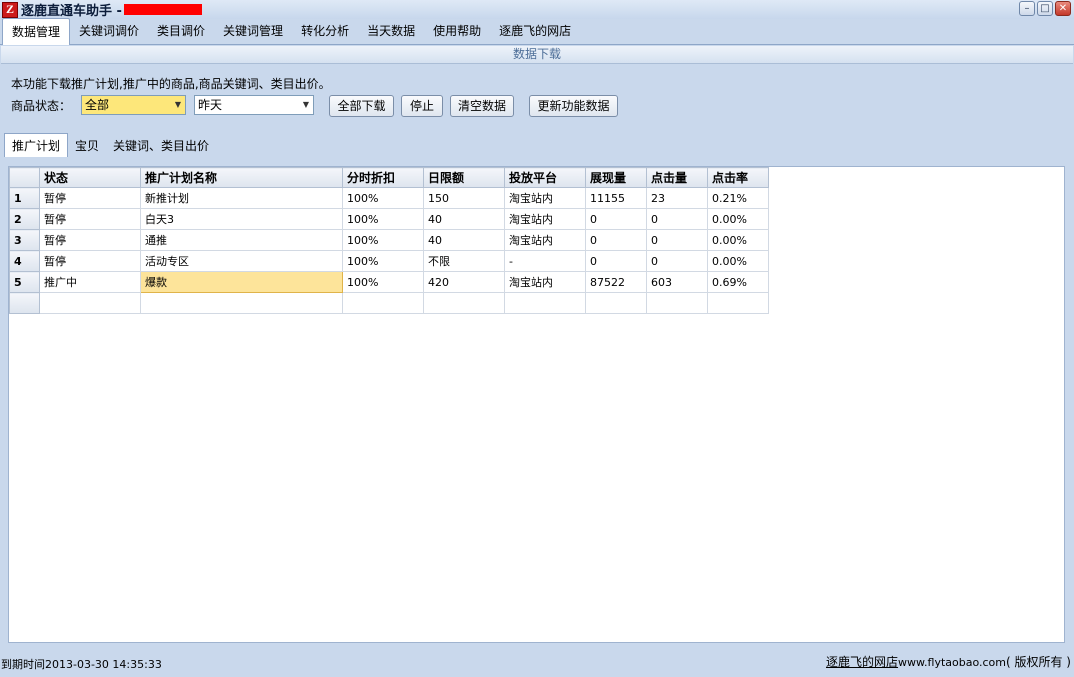 The width and height of the screenshot is (1074, 677). I want to click on menu-keyword-pricing: 关键词调价, so click(109, 31).